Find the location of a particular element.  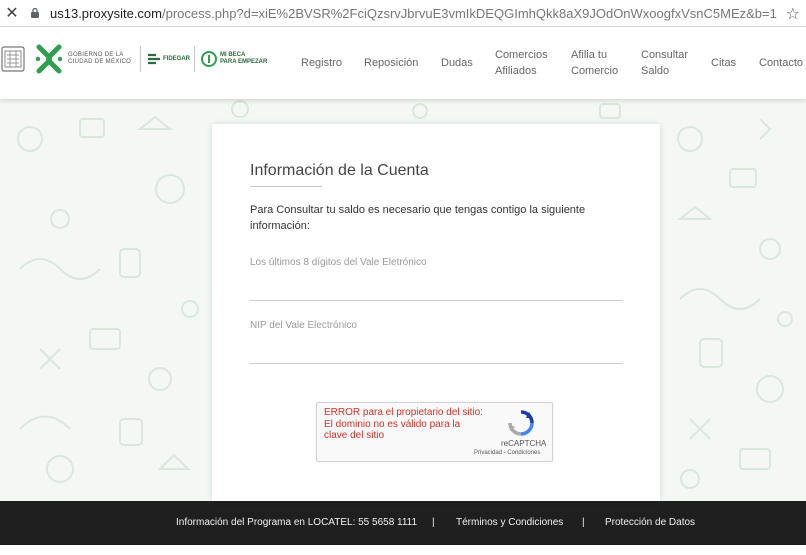

fidegar-logo: FIDEGAR is located at coordinates (168, 59).